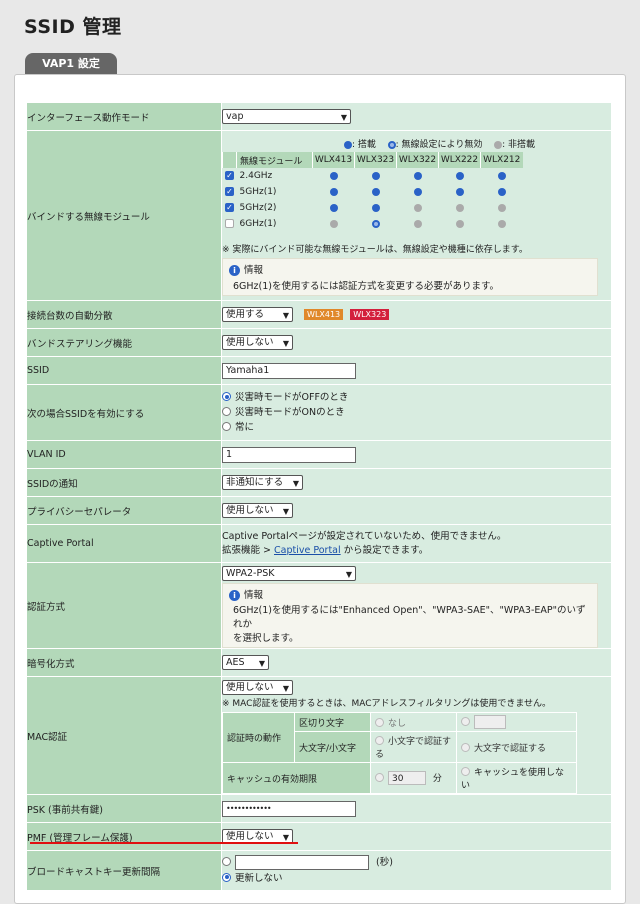 The image size is (640, 904). Describe the element at coordinates (229, 175) in the screenshot. I see `module-checkbox-2g: ✓` at that location.